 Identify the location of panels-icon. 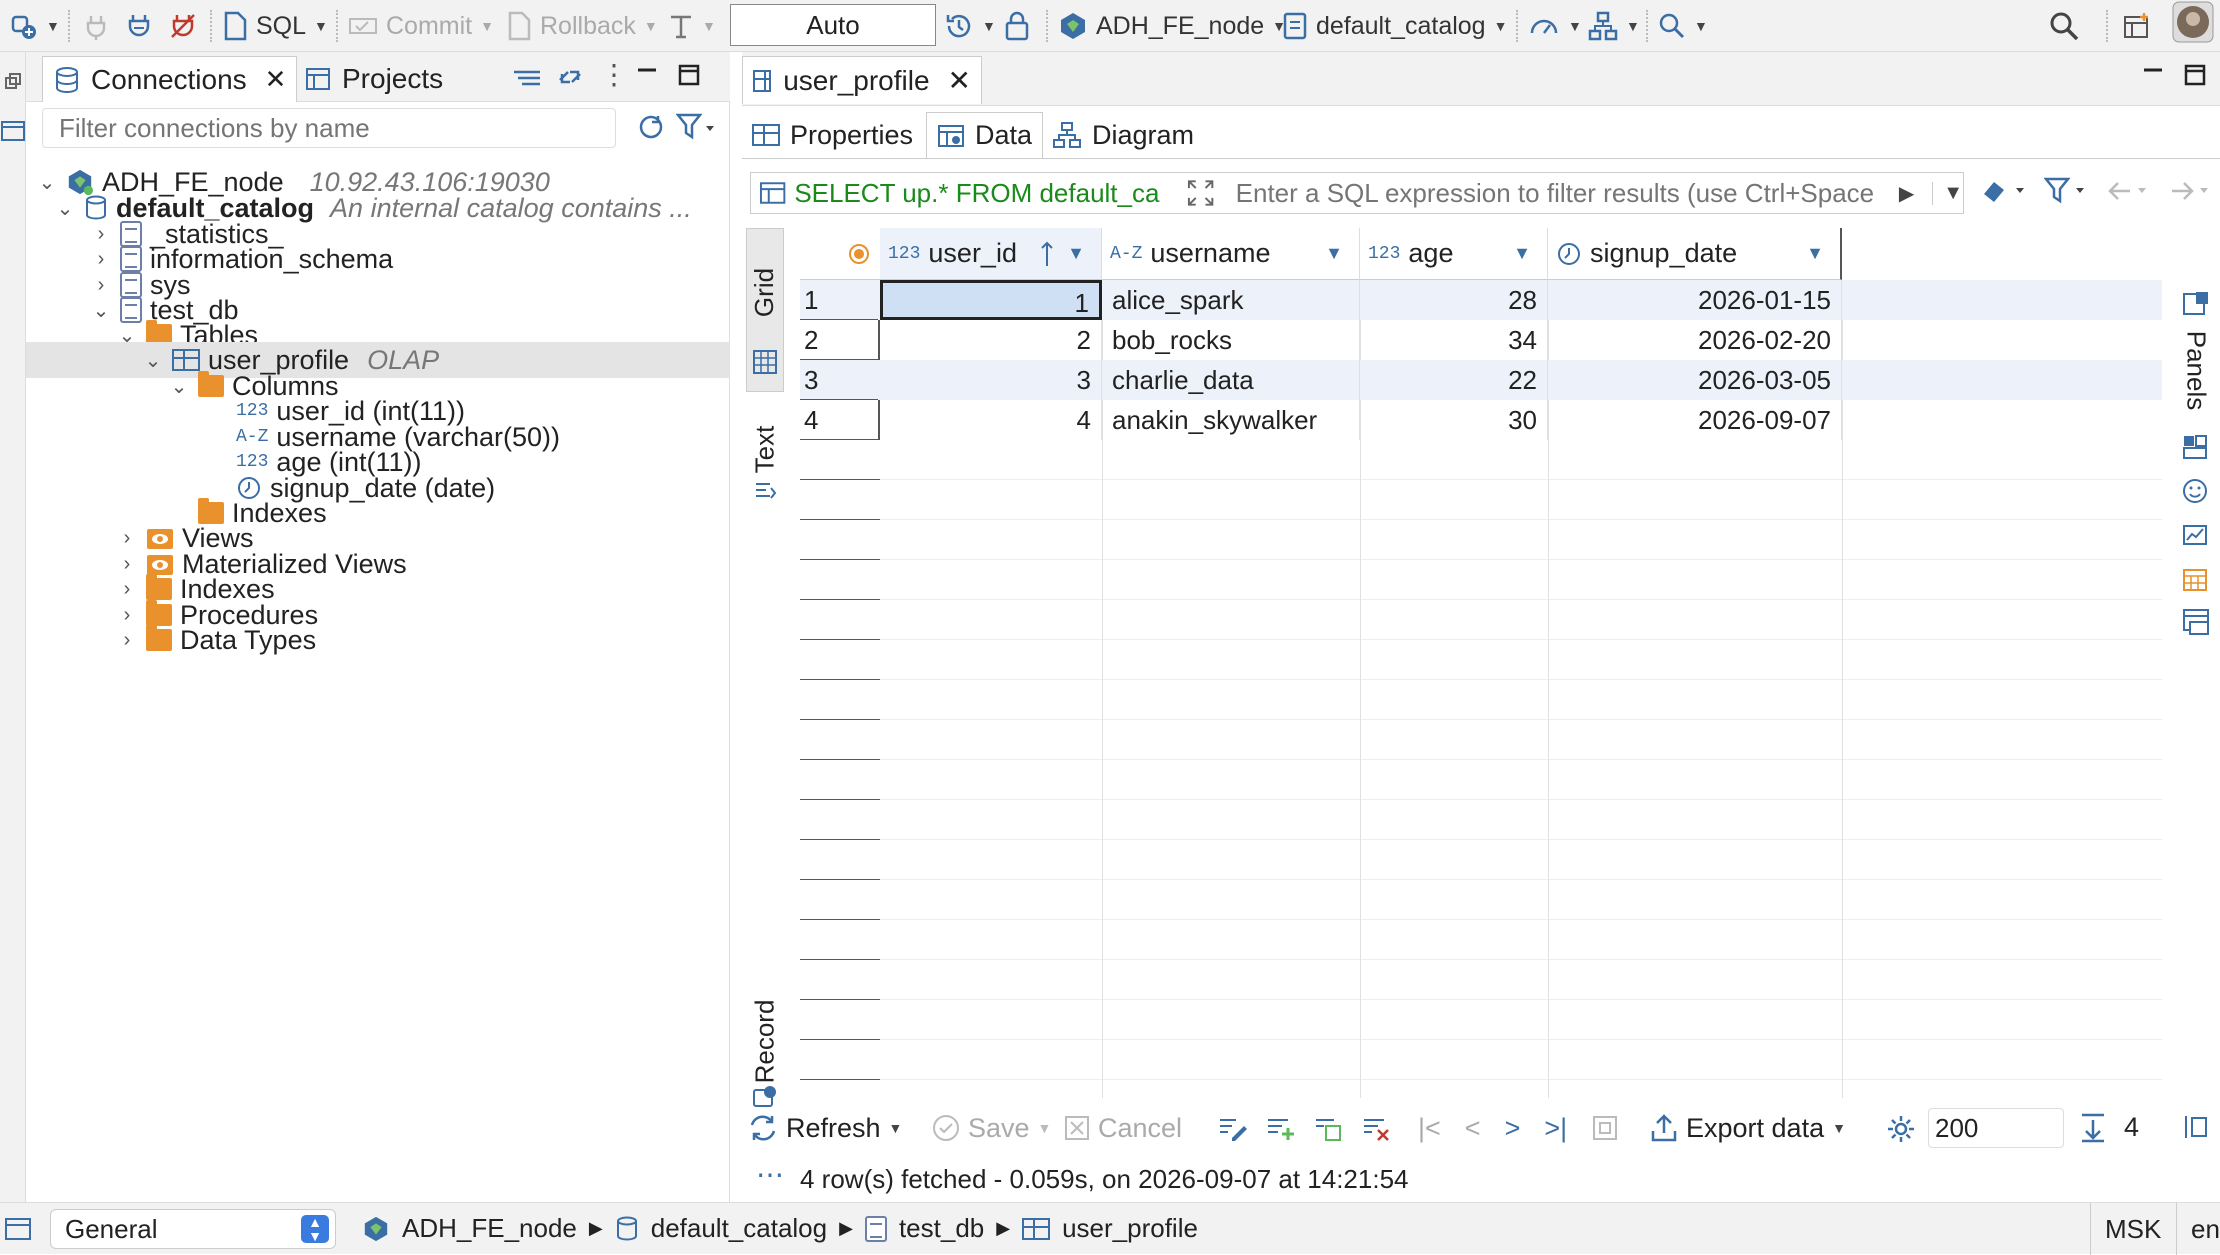
(2196, 304).